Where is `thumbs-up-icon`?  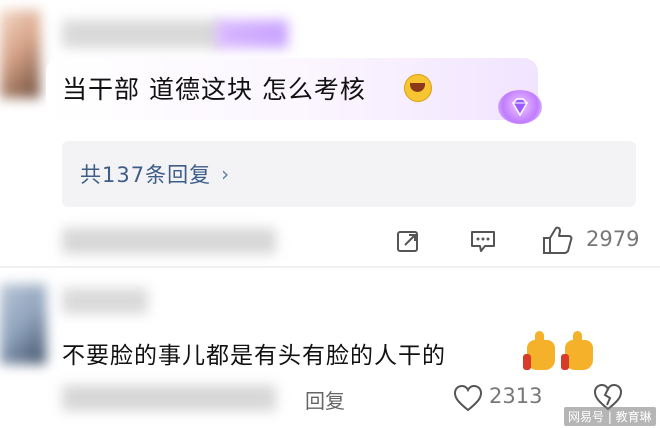 thumbs-up-icon is located at coordinates (558, 242).